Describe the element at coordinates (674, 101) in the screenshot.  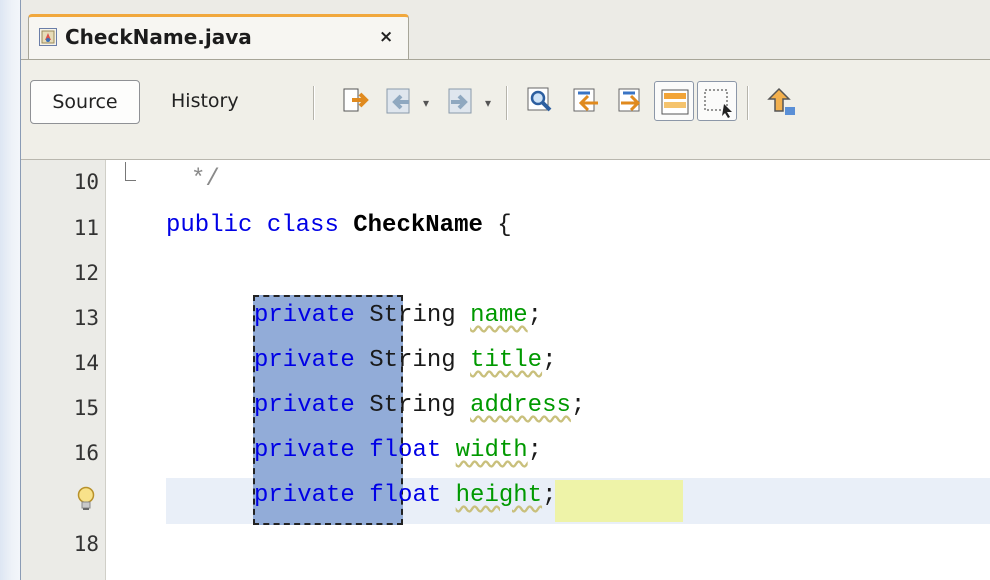
I see `toggle-highlight-icon` at that location.